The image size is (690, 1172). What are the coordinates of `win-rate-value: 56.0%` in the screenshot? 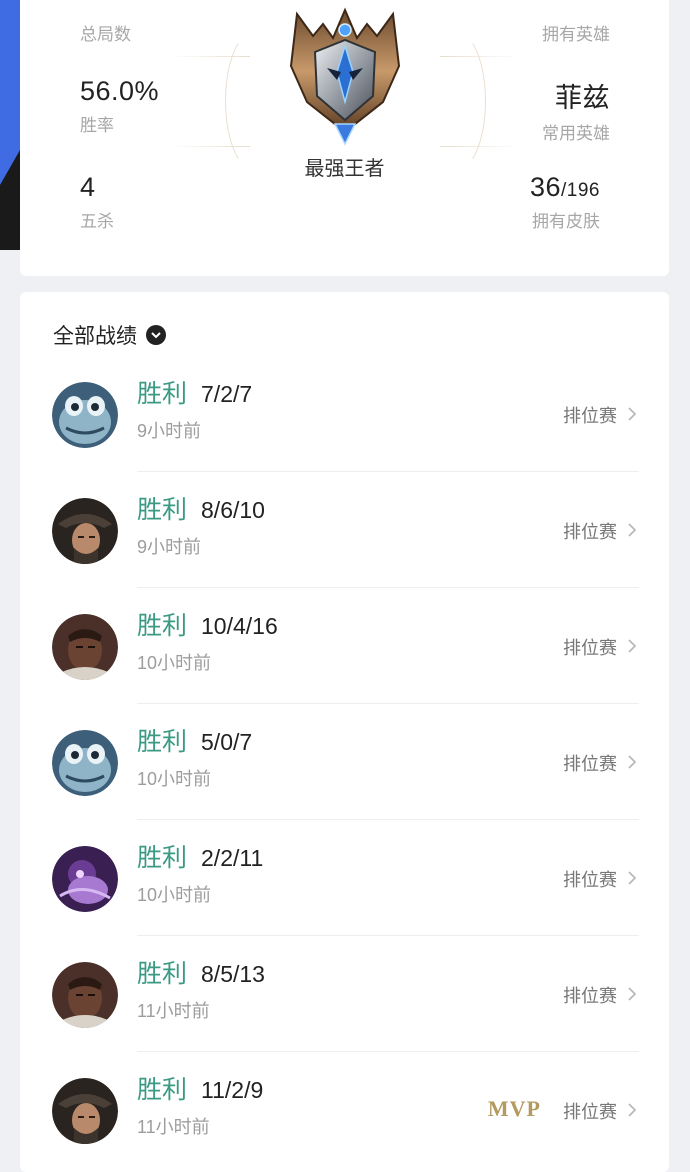 It's located at (120, 91).